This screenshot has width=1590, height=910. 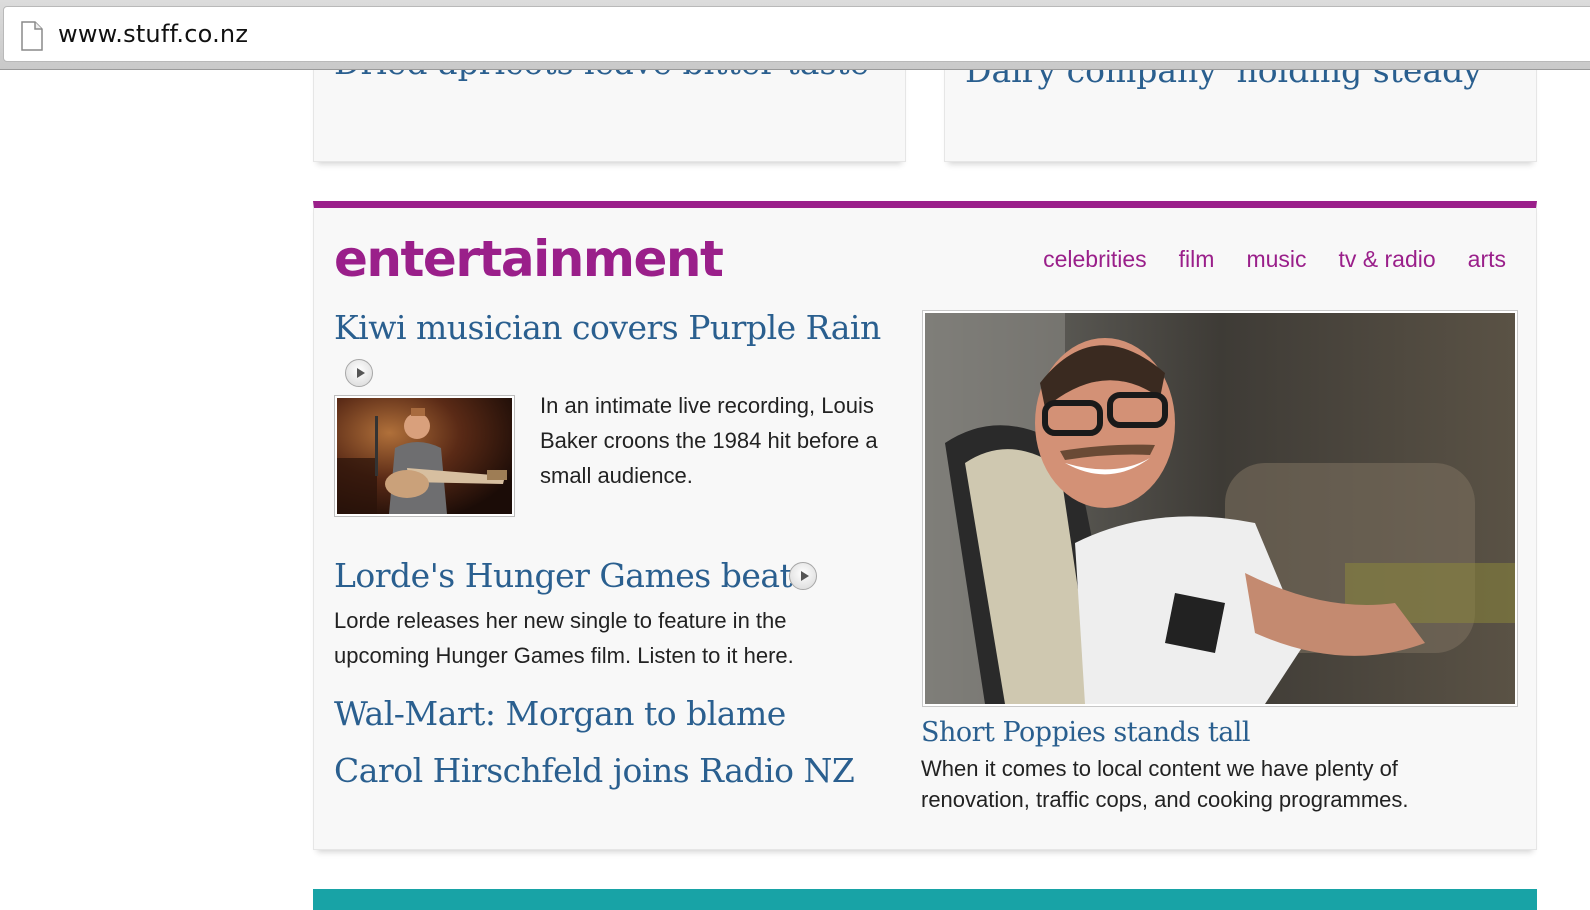 I want to click on document-icon, so click(x=32, y=36).